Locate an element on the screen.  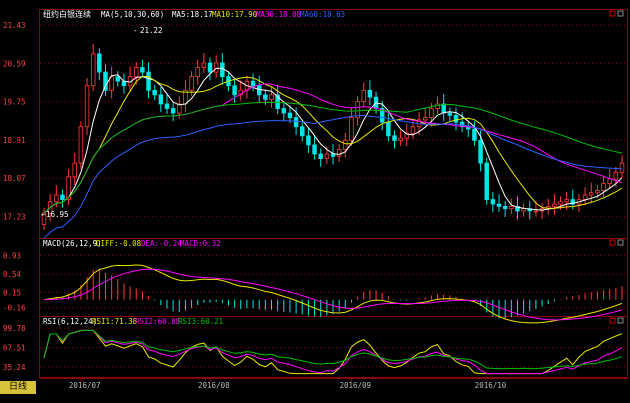
instrument-title: 纽约白银连续 is located at coordinates (67, 14).